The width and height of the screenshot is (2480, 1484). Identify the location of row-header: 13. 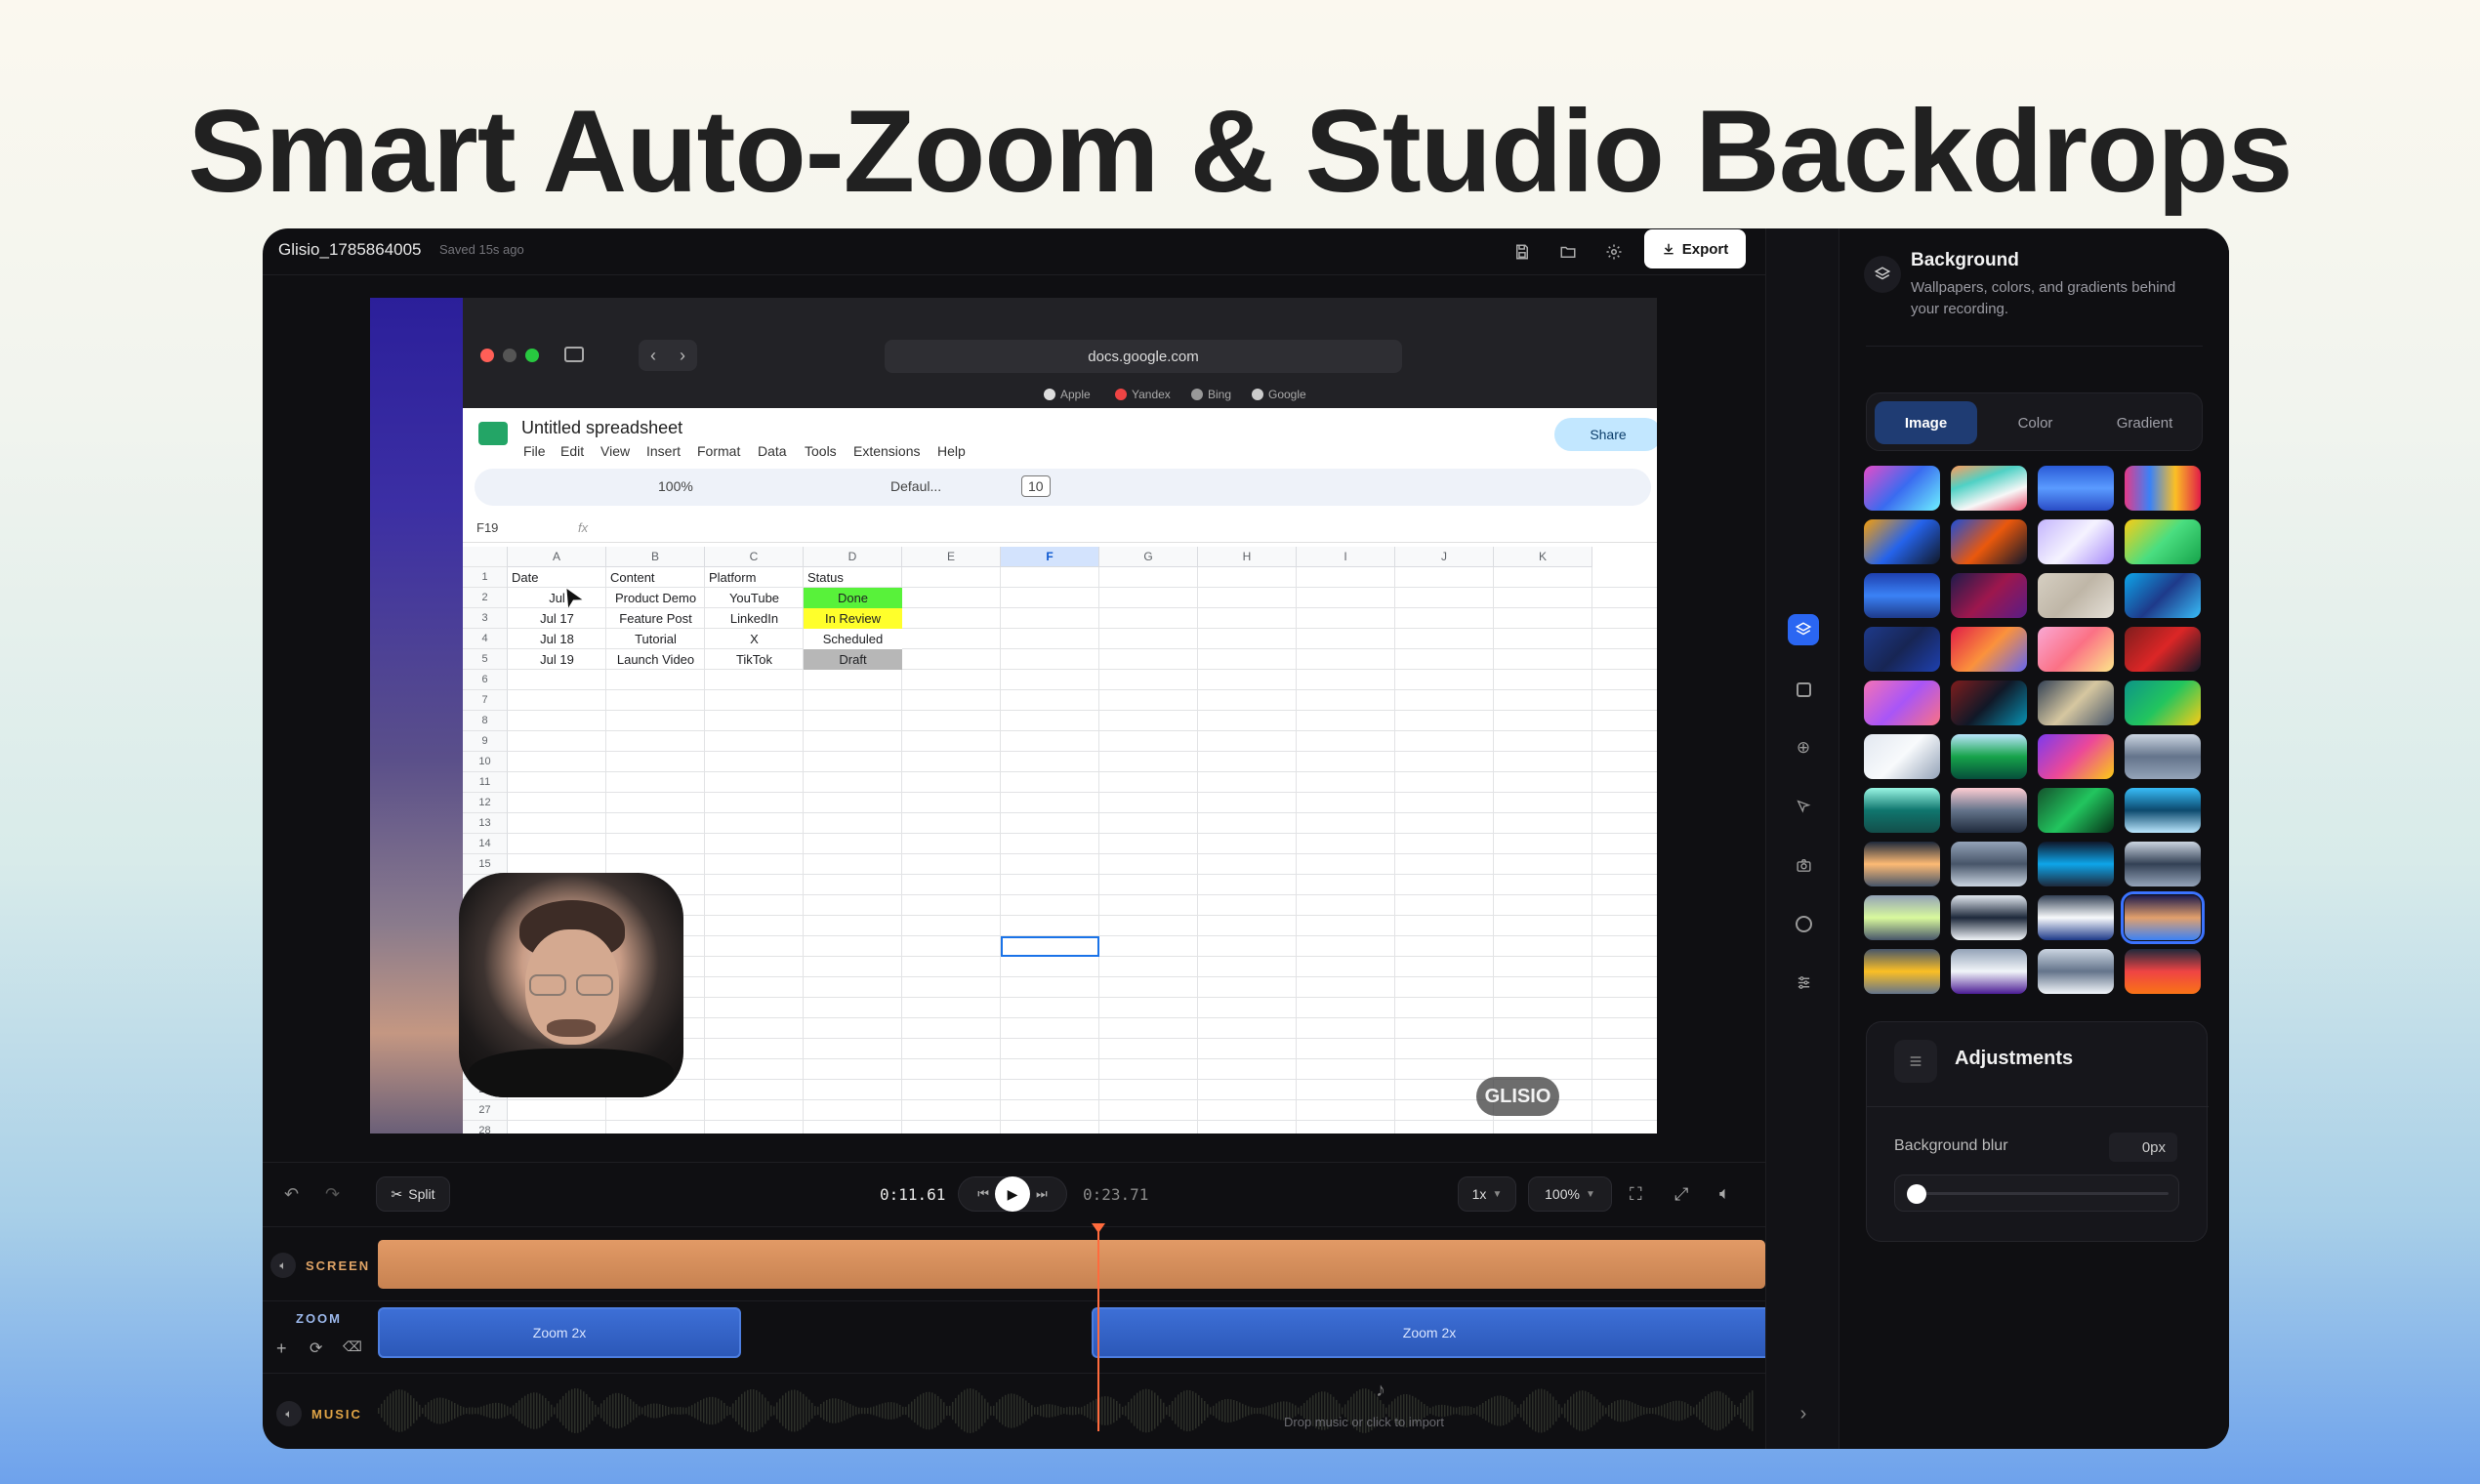
(485, 824).